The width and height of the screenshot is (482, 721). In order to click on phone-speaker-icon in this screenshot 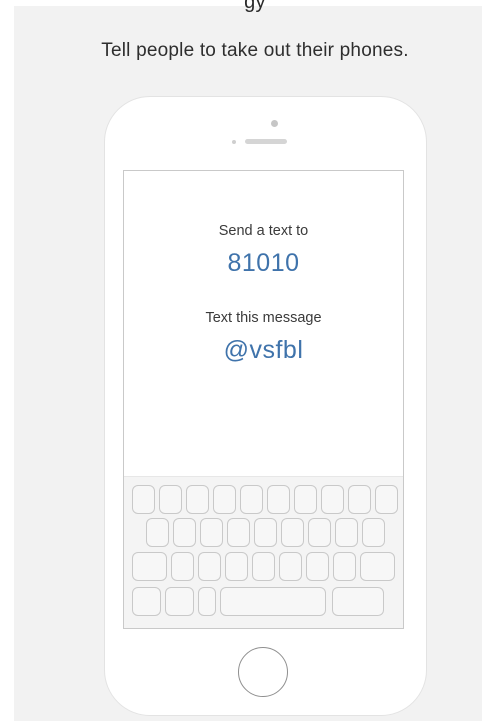, I will do `click(266, 141)`.